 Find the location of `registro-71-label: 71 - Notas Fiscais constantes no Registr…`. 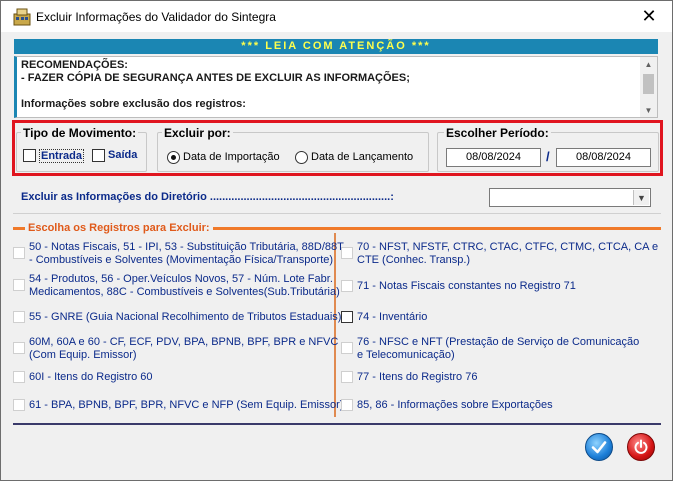

registro-71-label: 71 - Notas Fiscais constantes no Registr… is located at coordinates (466, 286).